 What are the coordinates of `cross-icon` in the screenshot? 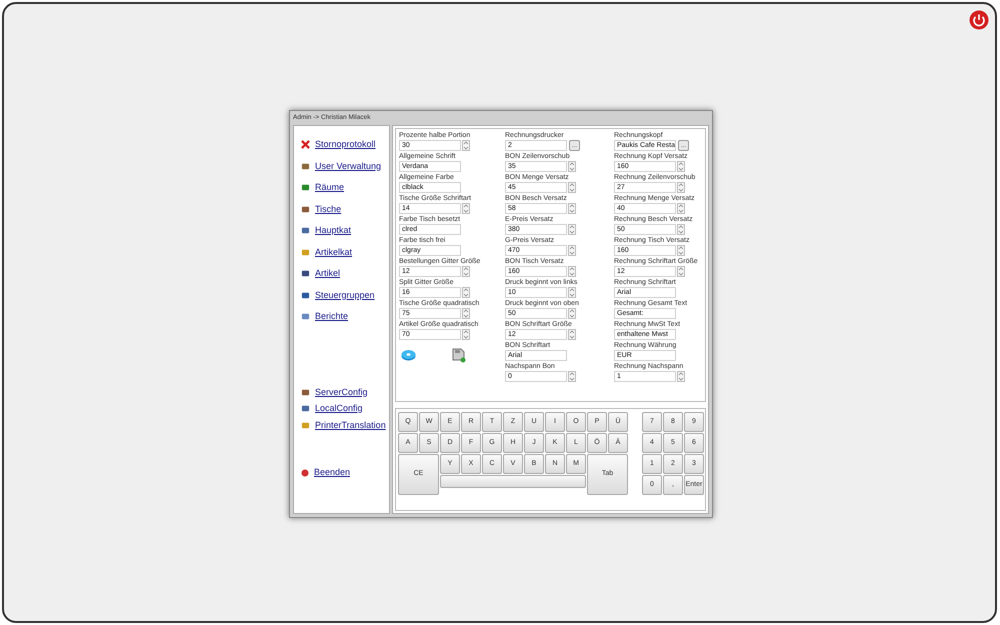 It's located at (305, 145).